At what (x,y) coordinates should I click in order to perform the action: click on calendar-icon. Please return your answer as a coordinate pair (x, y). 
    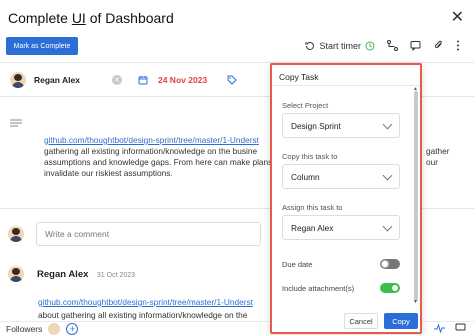
    Looking at the image, I should click on (143, 80).